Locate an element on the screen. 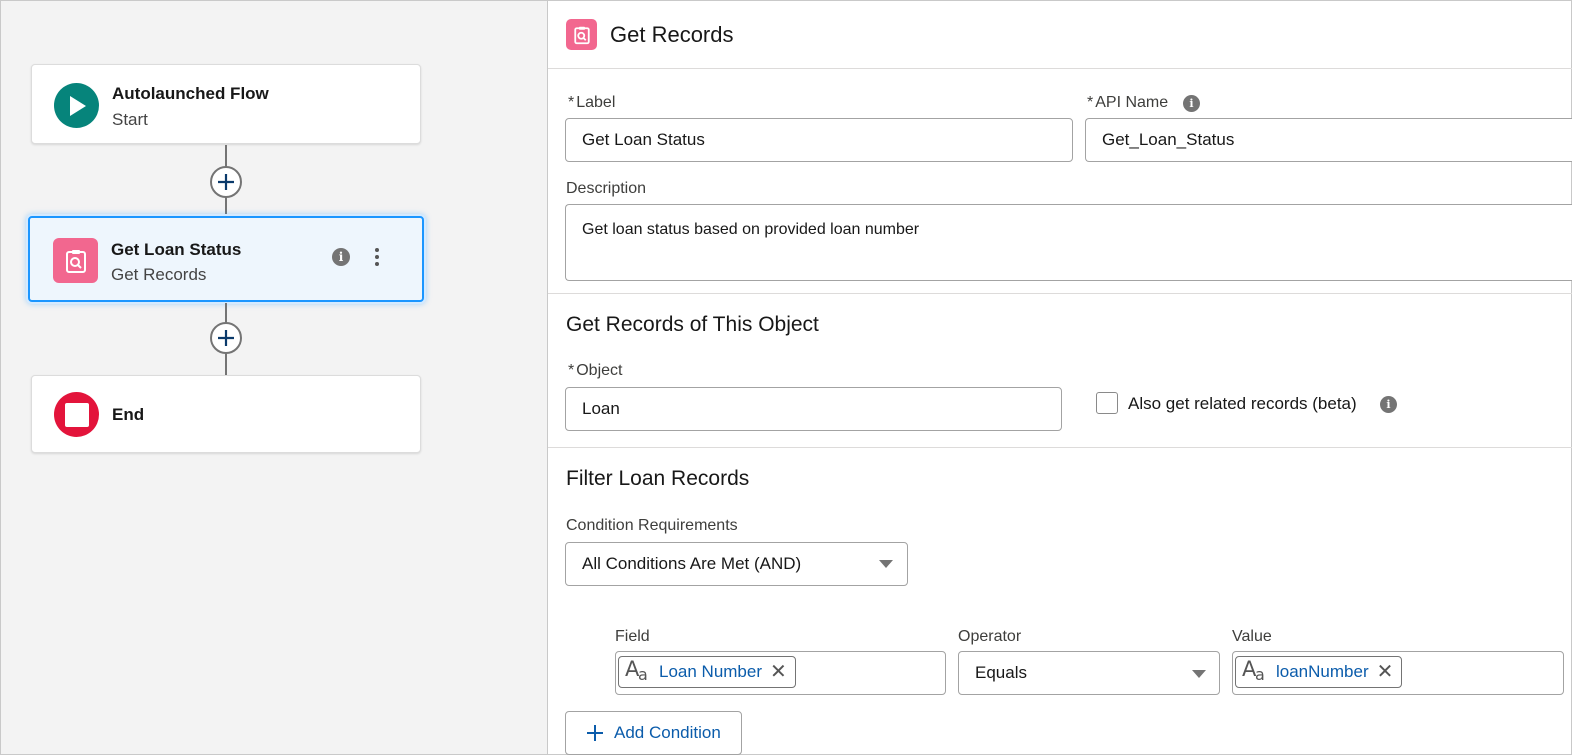  filter-section-title: Filter Loan Records is located at coordinates (658, 478).